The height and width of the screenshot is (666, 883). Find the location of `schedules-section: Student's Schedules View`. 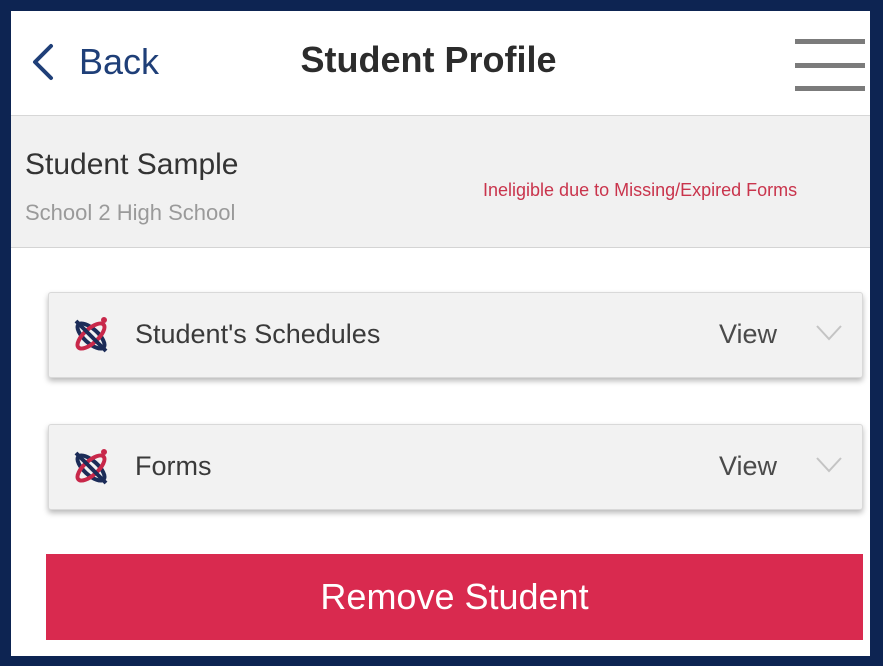

schedules-section: Student's Schedules View is located at coordinates (455, 335).